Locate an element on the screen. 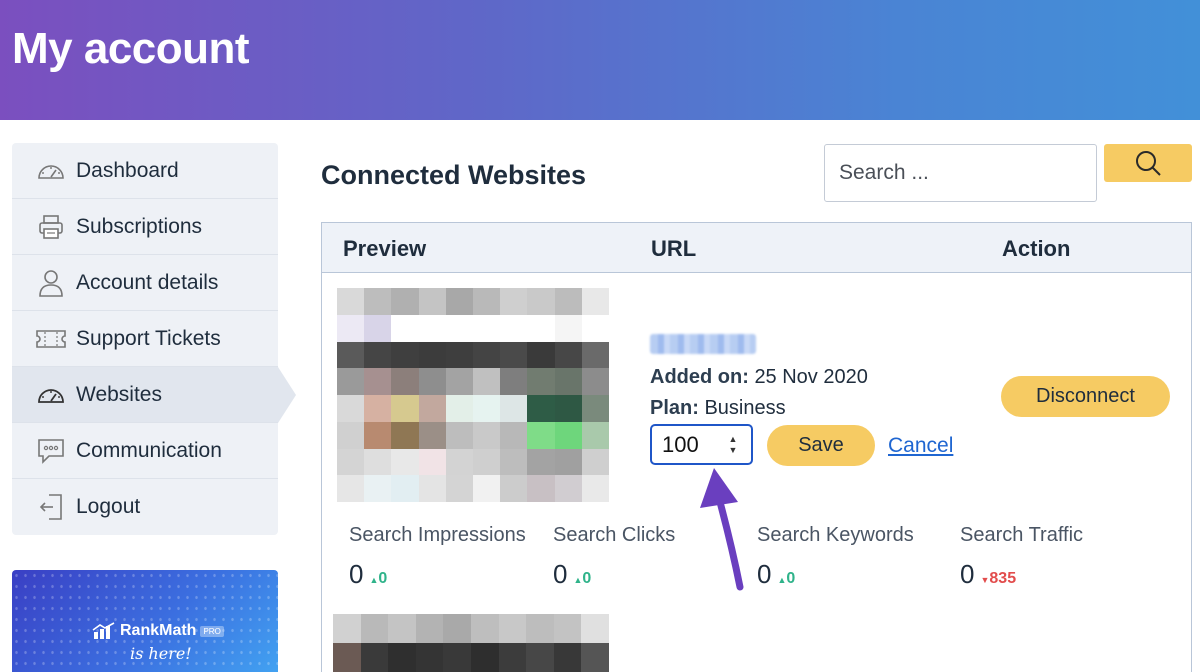 This screenshot has width=1200, height=672. quantity-stepper: ▲ ▼ is located at coordinates (701, 444).